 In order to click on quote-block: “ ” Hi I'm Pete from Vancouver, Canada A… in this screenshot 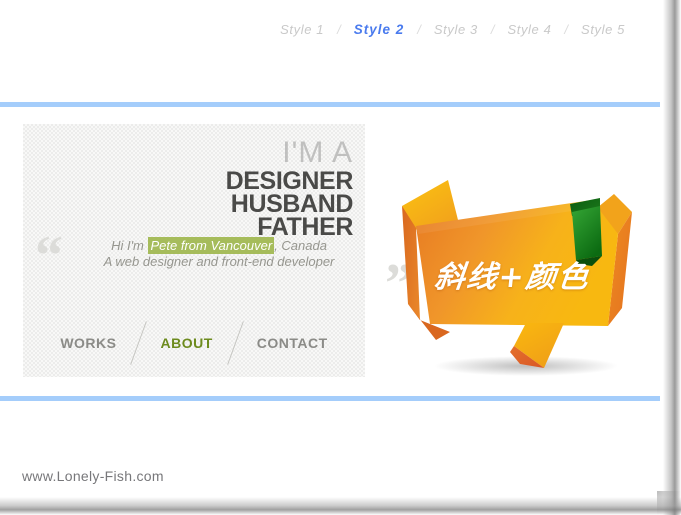, I will do `click(224, 270)`.